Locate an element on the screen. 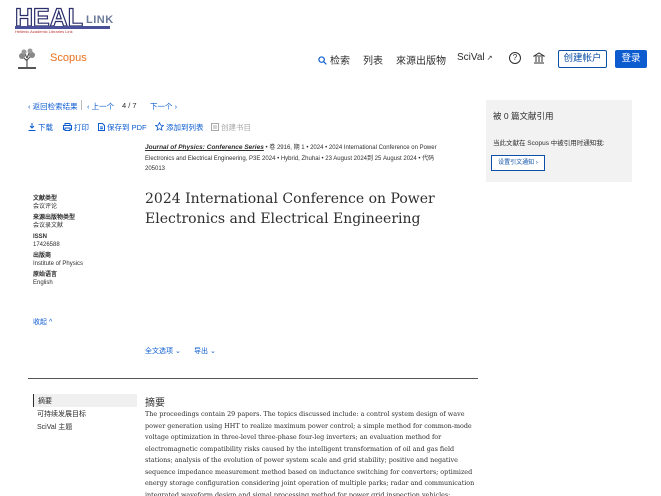 The image size is (661, 496). heal-logo-link-text: LINK is located at coordinates (100, 20).